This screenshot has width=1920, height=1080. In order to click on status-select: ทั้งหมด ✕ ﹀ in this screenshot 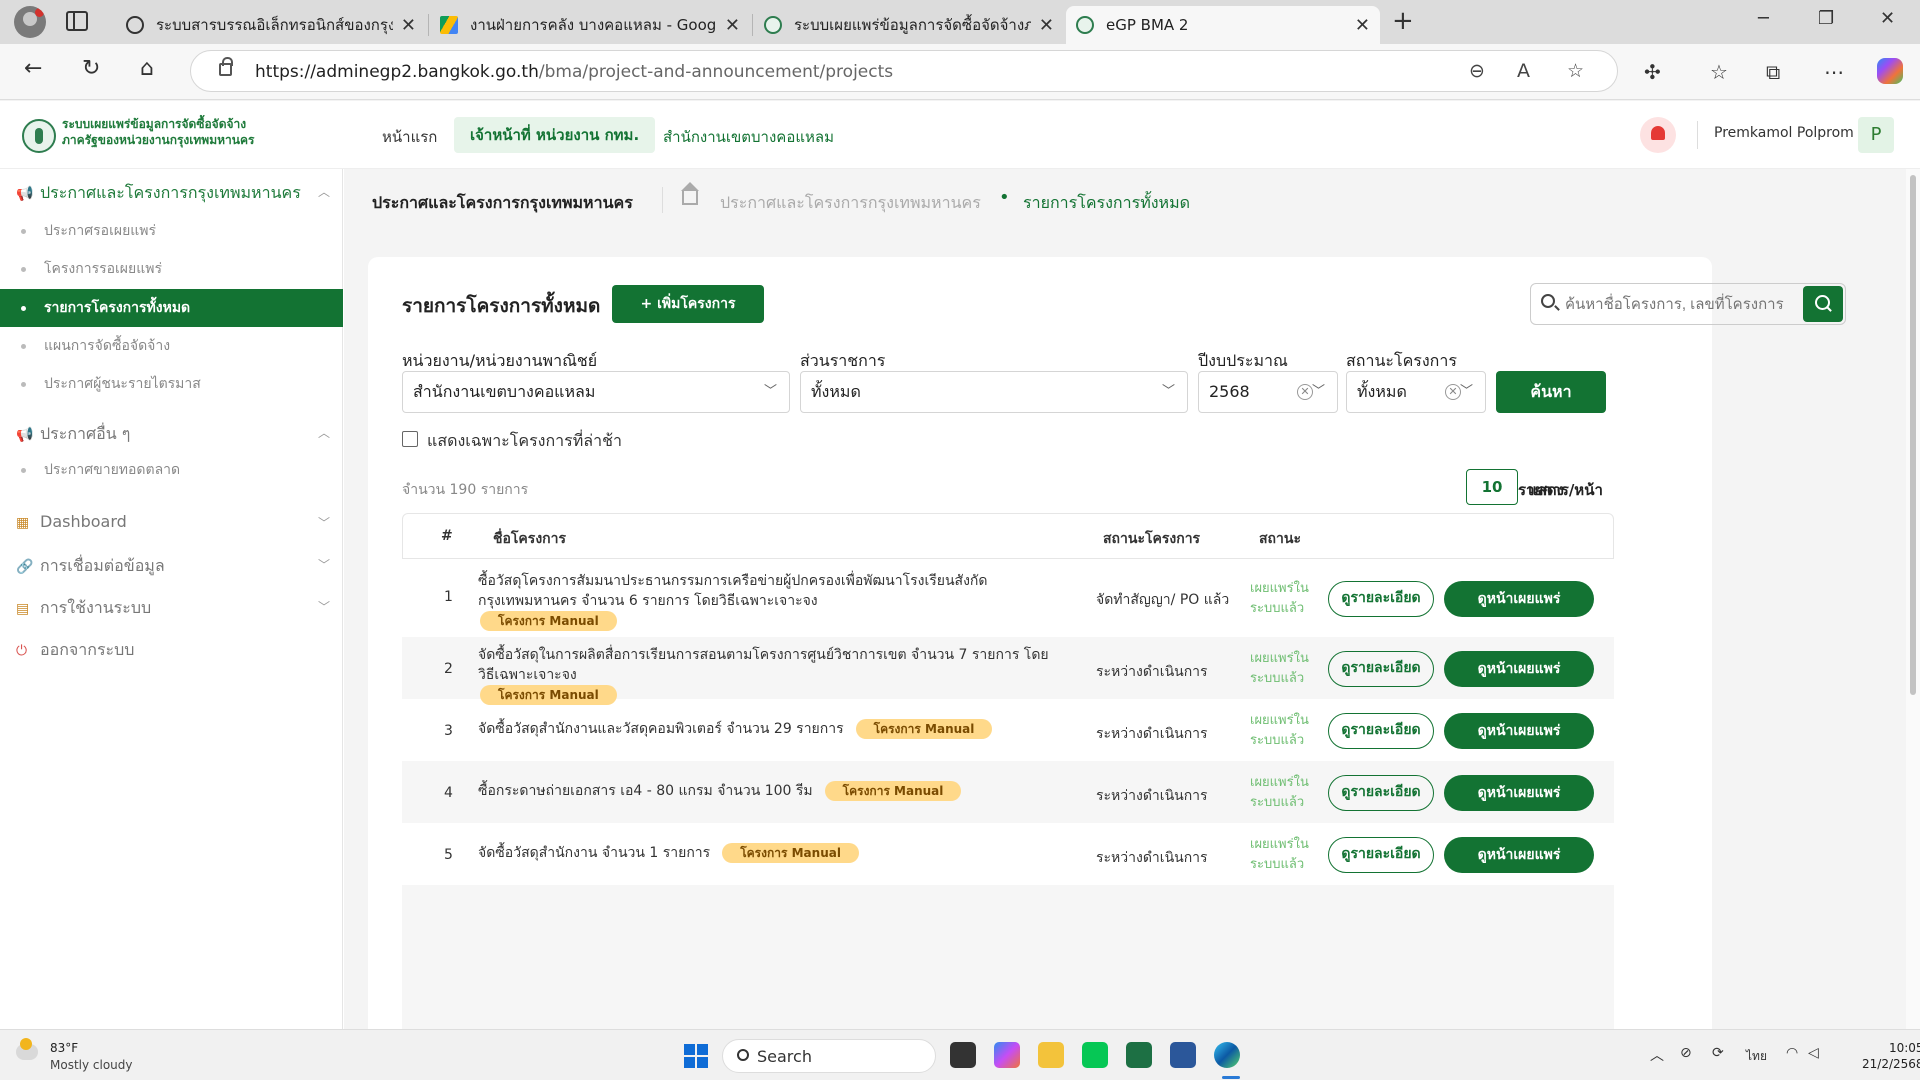, I will do `click(1416, 392)`.